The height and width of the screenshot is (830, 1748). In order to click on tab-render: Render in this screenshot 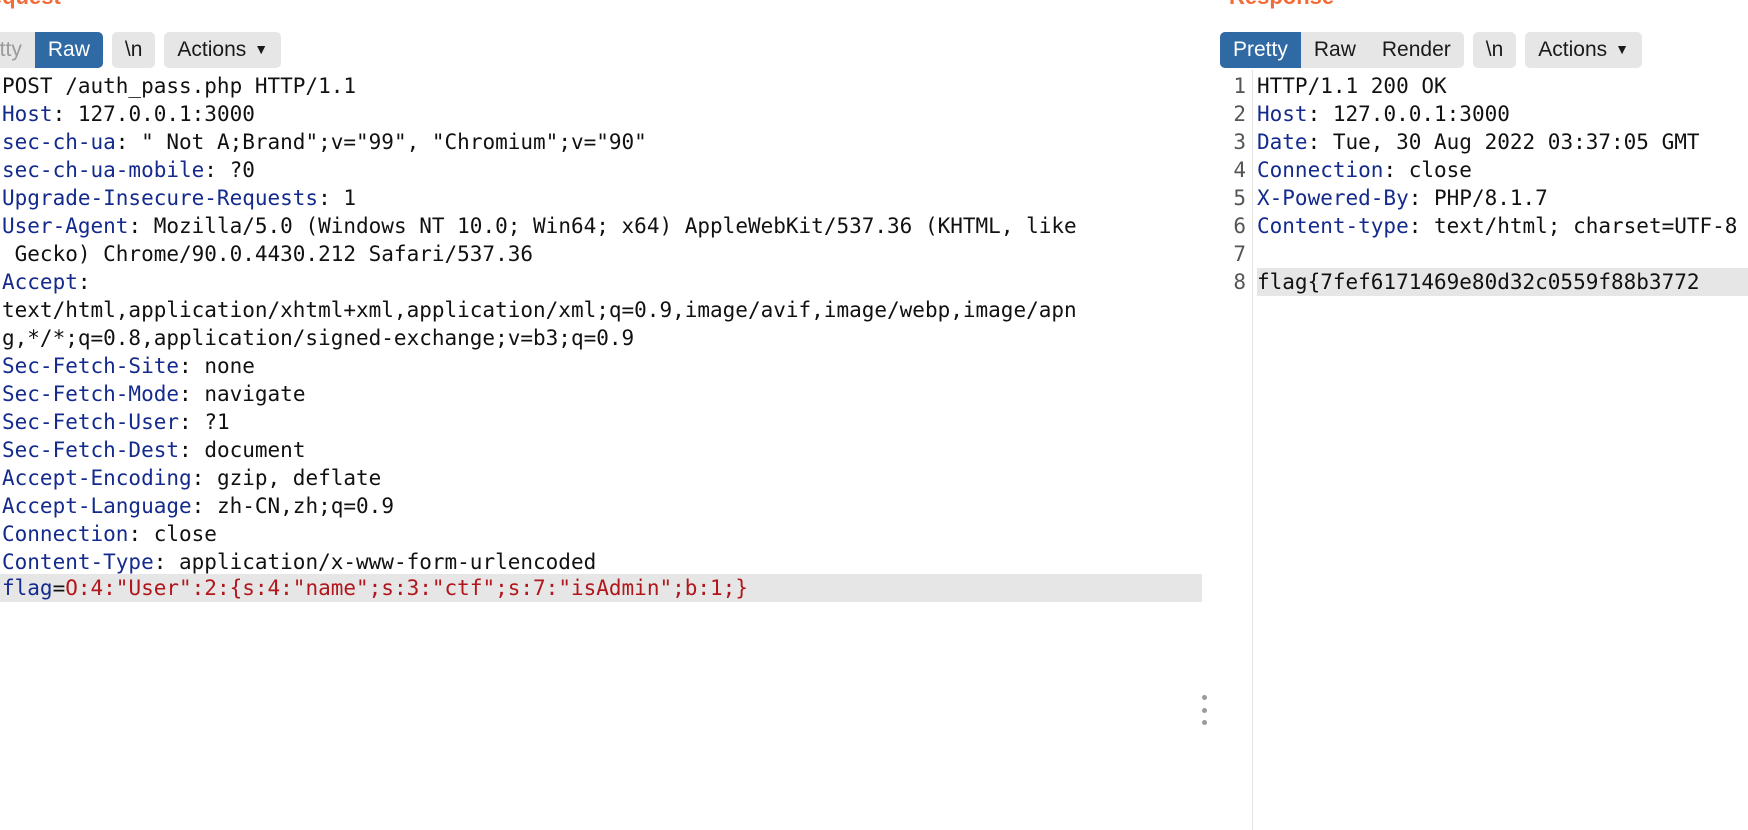, I will do `click(1416, 50)`.